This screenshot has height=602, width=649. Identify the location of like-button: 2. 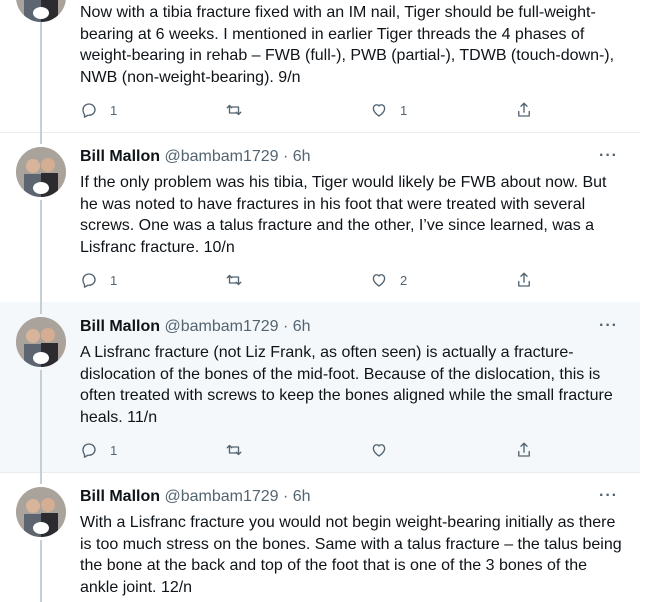
(388, 280).